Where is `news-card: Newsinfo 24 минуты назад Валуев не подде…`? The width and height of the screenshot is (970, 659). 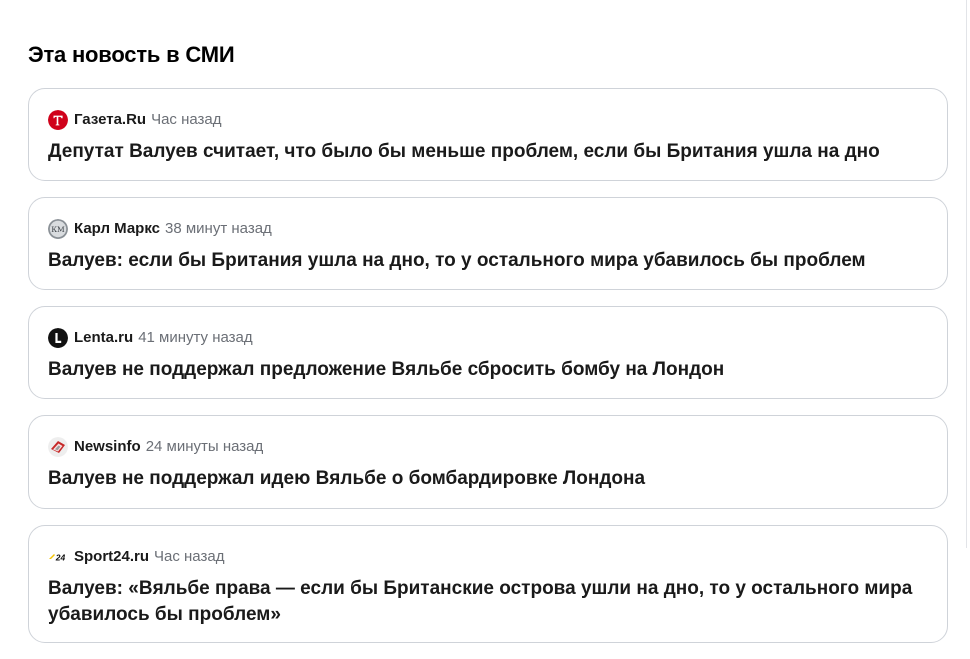 news-card: Newsinfo 24 минуты назад Валуев не подде… is located at coordinates (488, 462).